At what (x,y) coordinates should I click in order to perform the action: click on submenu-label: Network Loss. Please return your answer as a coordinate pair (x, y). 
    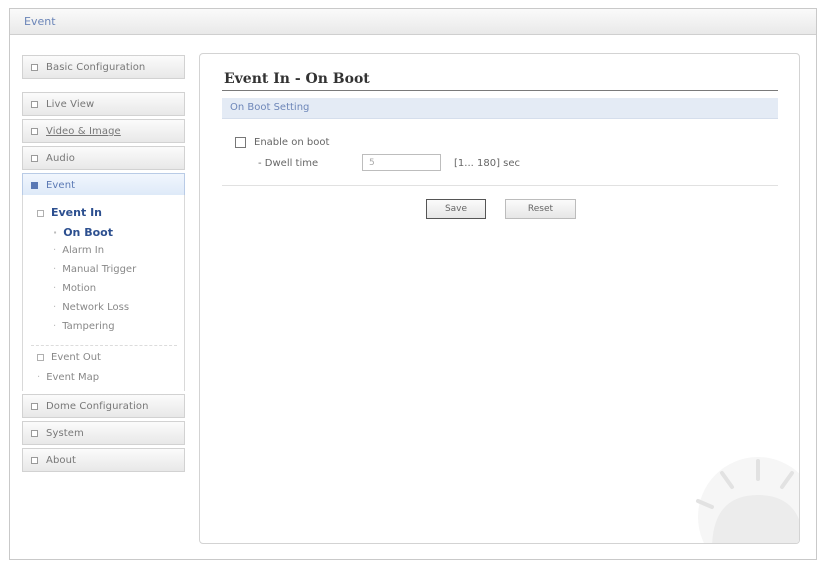
    Looking at the image, I should click on (96, 307).